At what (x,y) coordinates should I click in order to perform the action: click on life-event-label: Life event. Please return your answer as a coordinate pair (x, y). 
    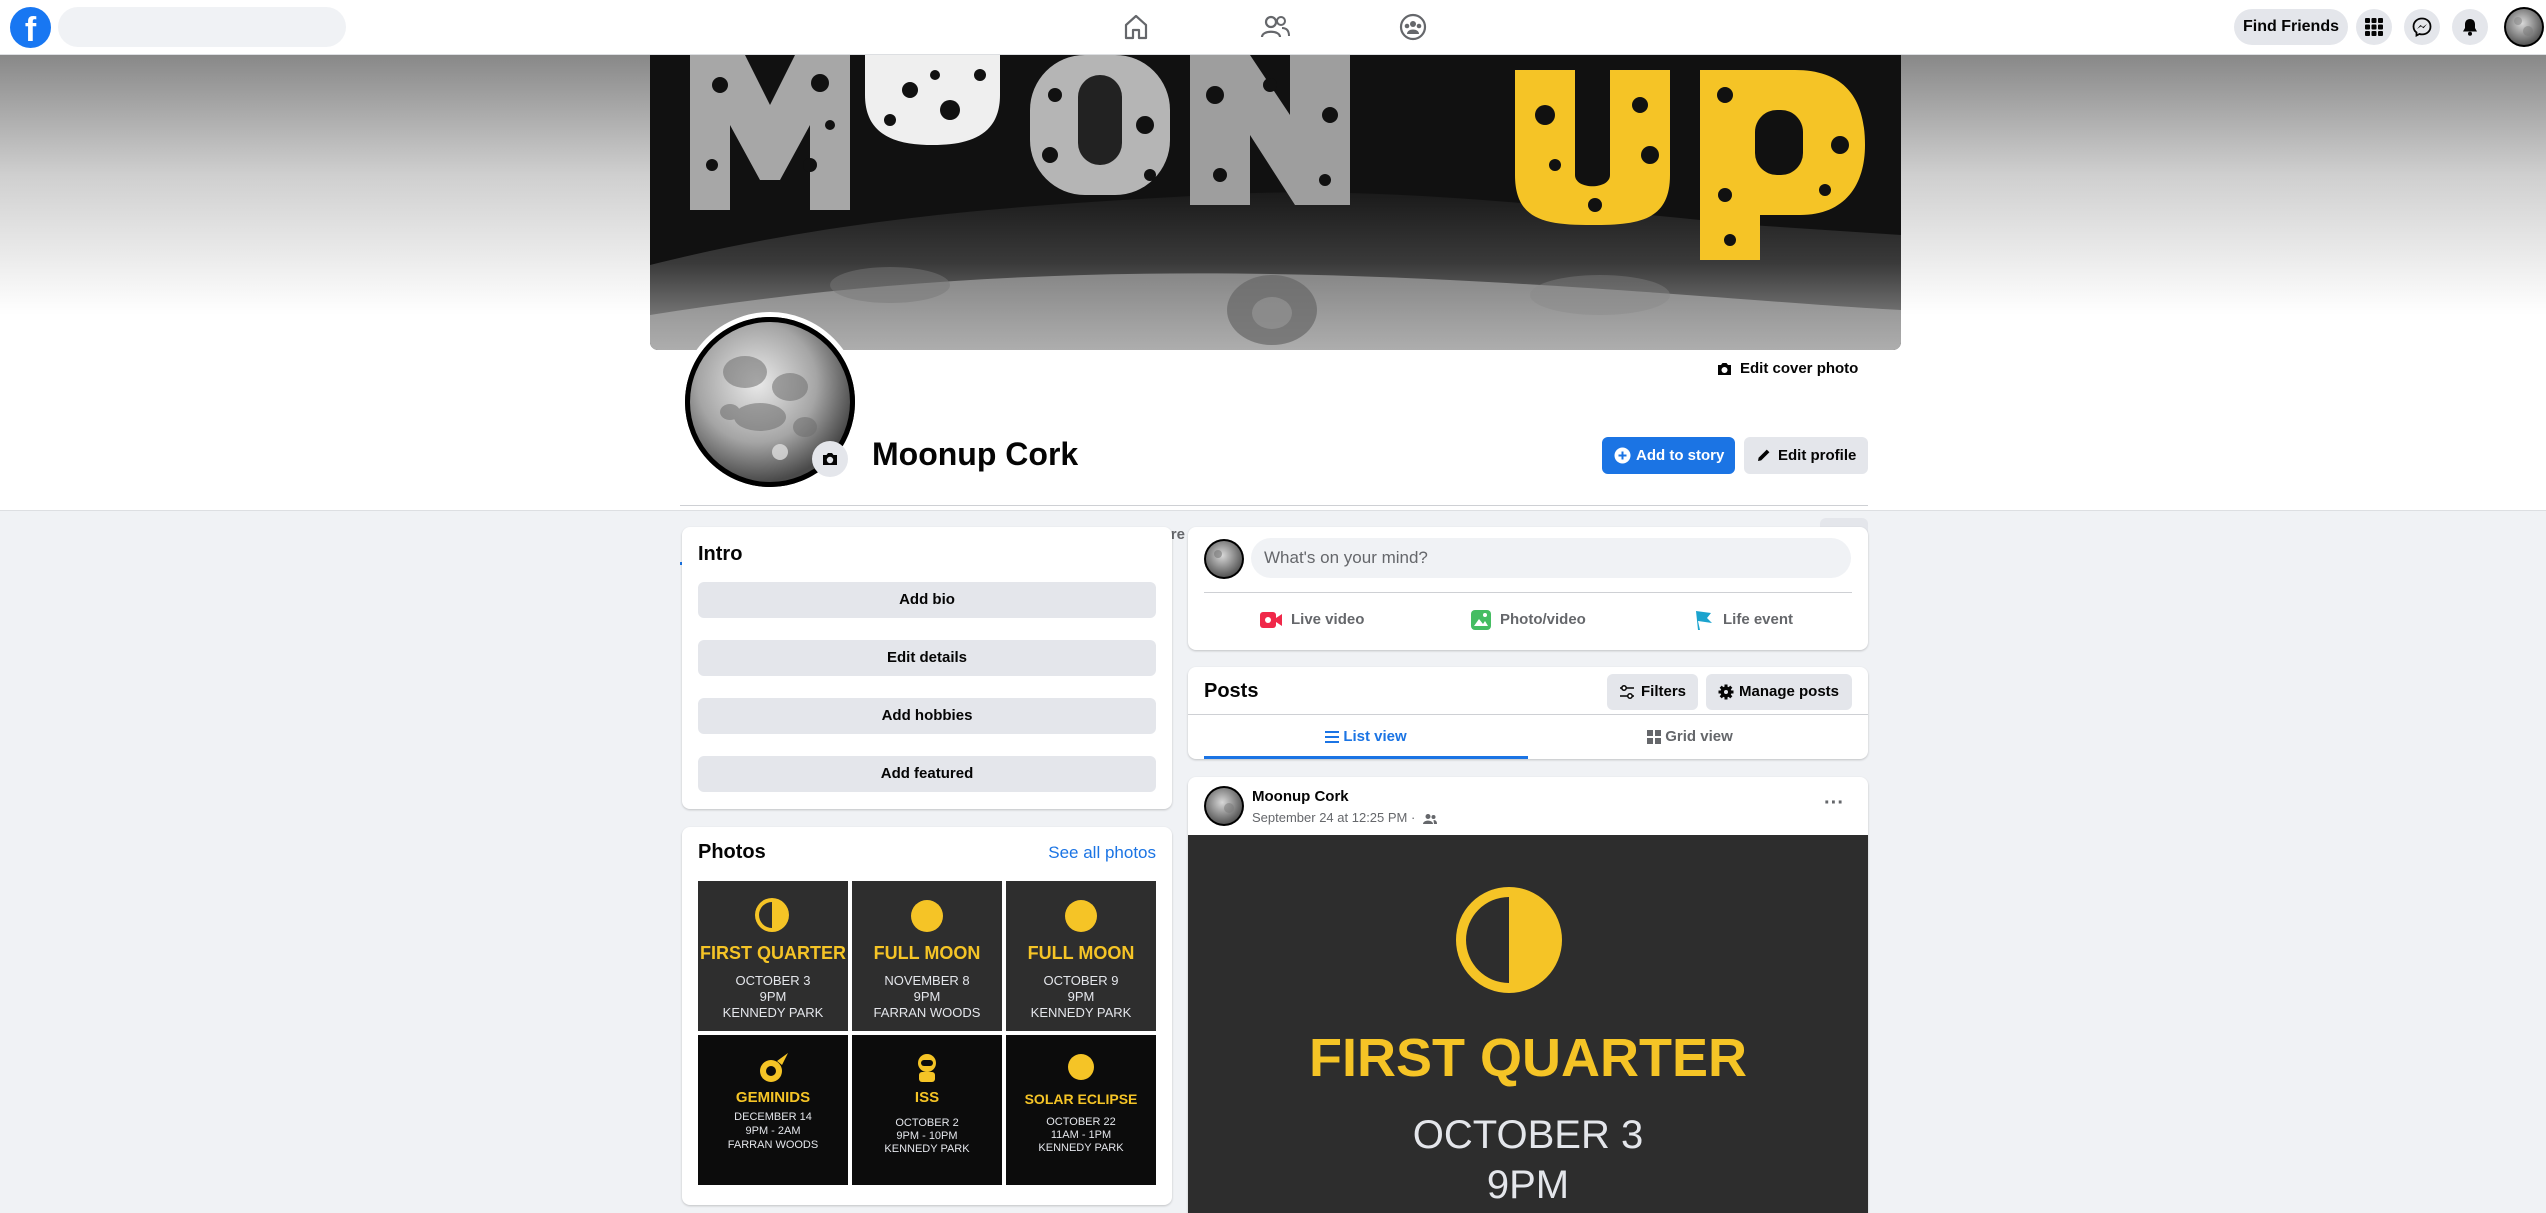
    Looking at the image, I should click on (1758, 619).